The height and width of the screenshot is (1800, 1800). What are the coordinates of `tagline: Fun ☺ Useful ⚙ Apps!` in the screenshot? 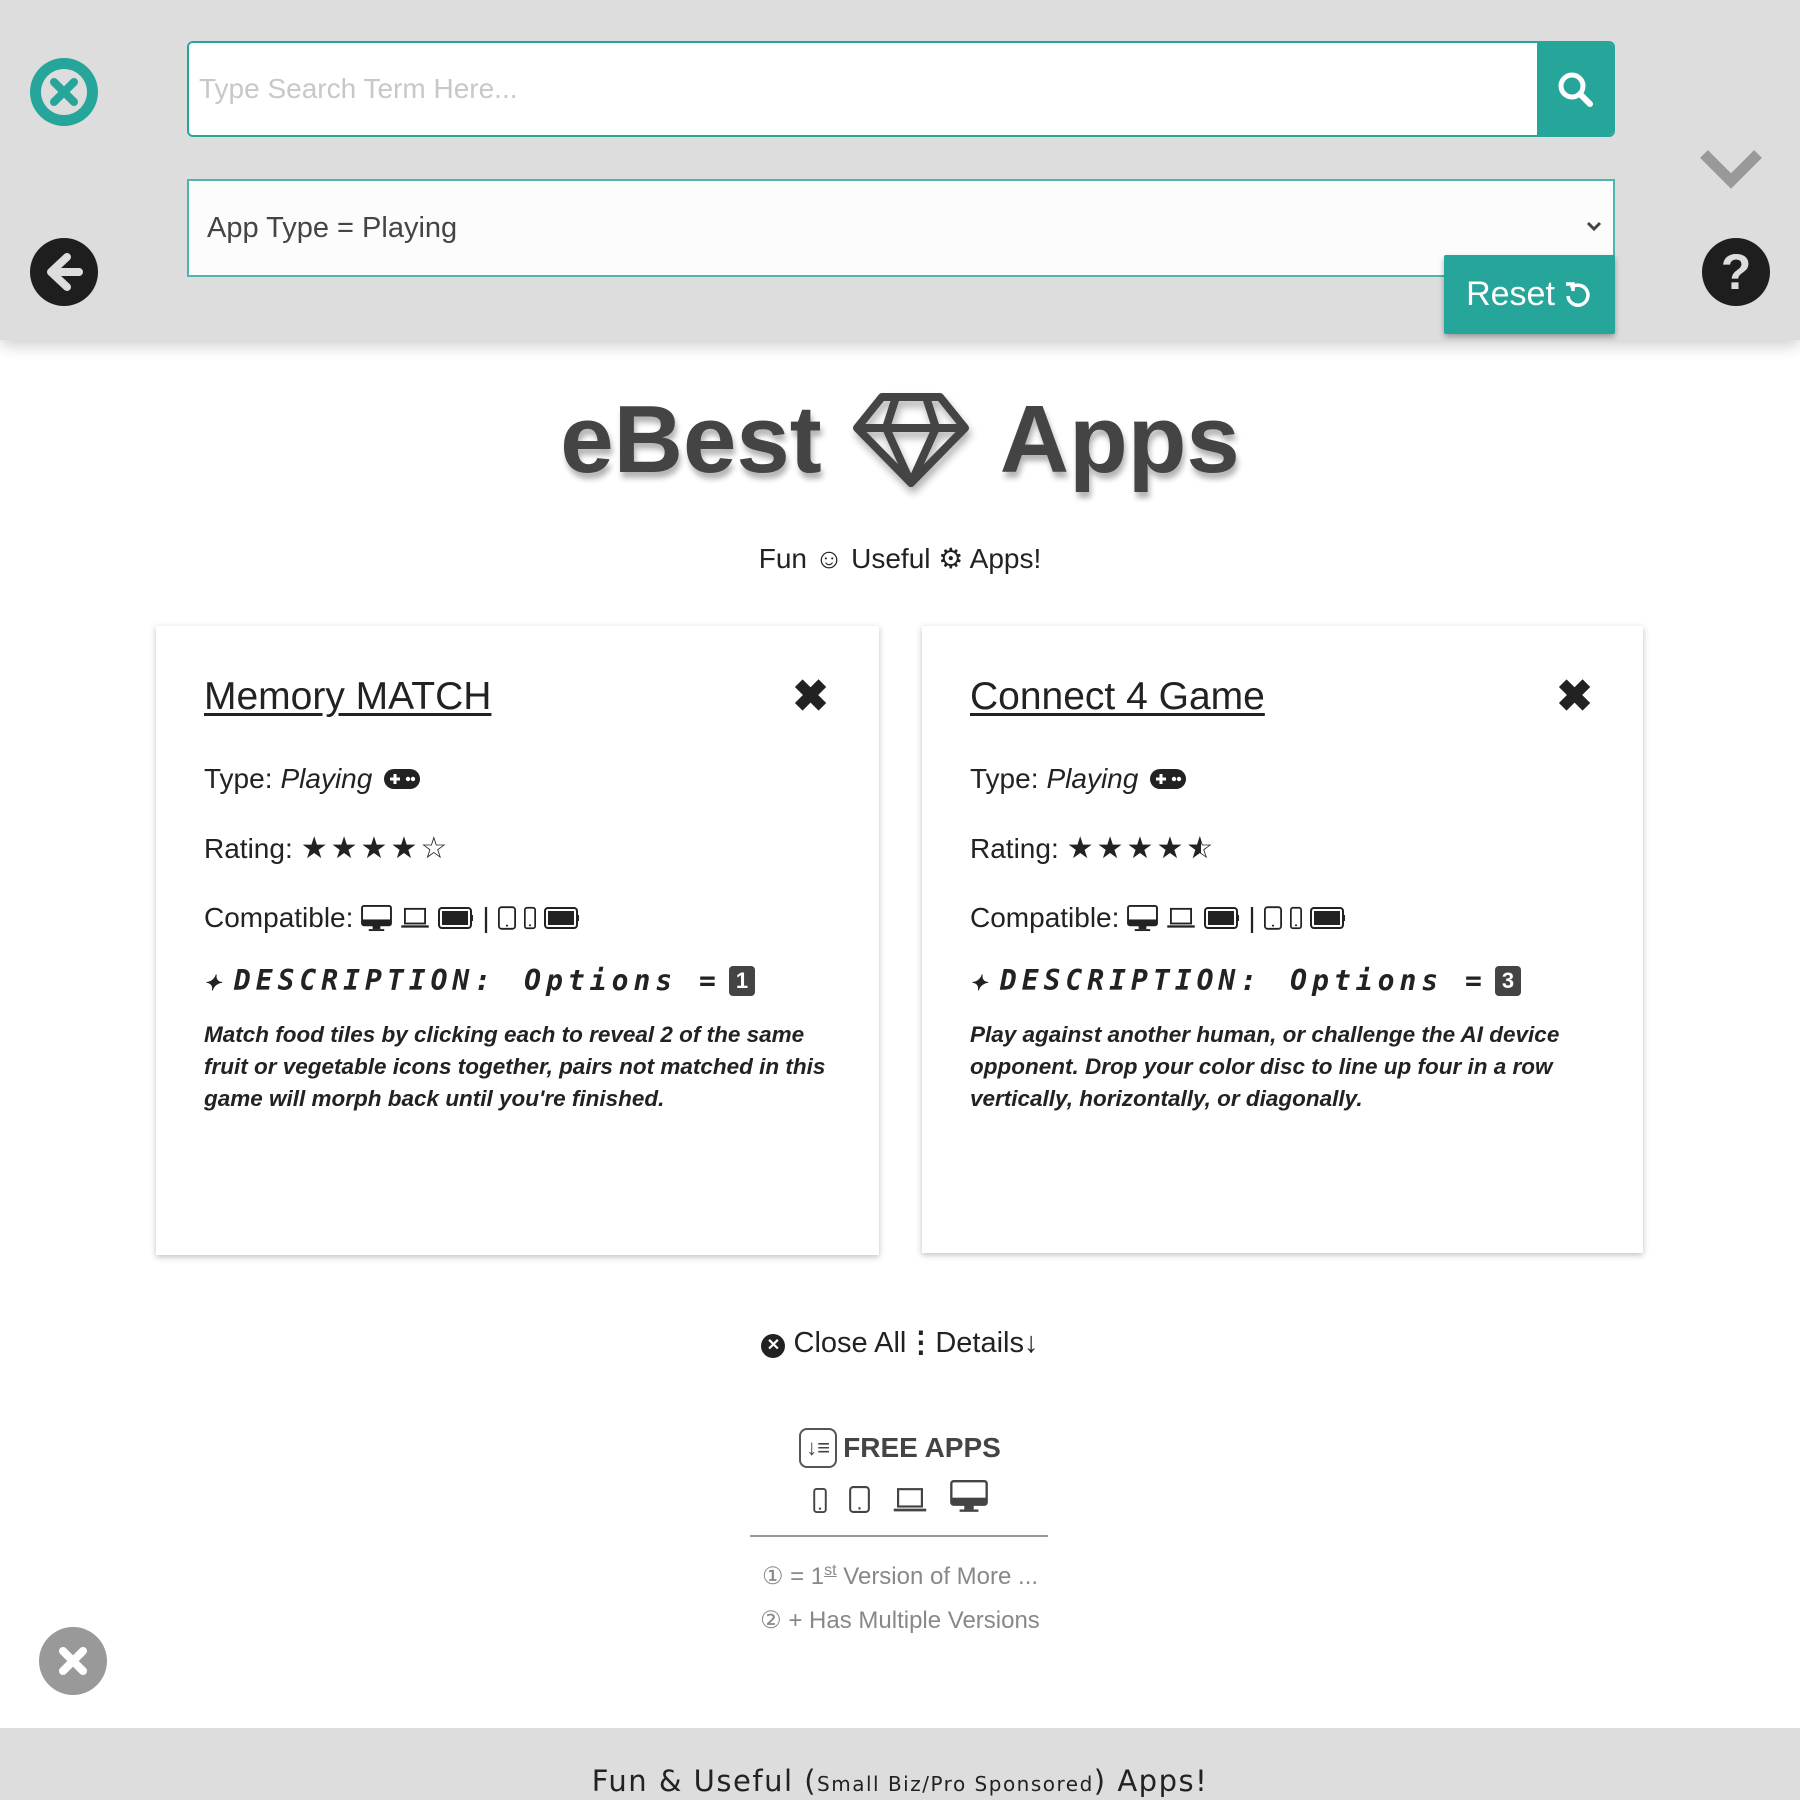 It's located at (900, 558).